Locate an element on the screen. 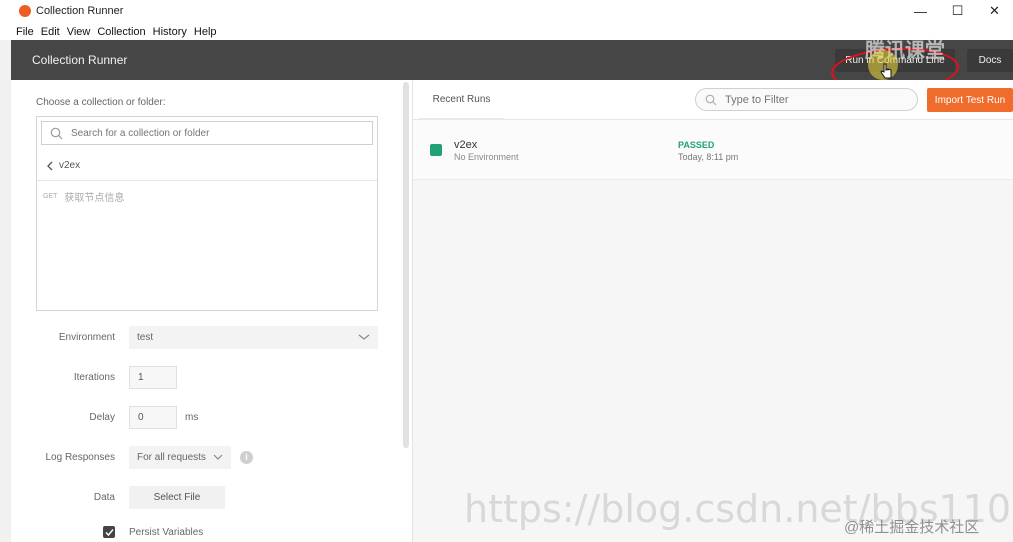 This screenshot has height=542, width=1013. run-name: v2ex is located at coordinates (466, 145).